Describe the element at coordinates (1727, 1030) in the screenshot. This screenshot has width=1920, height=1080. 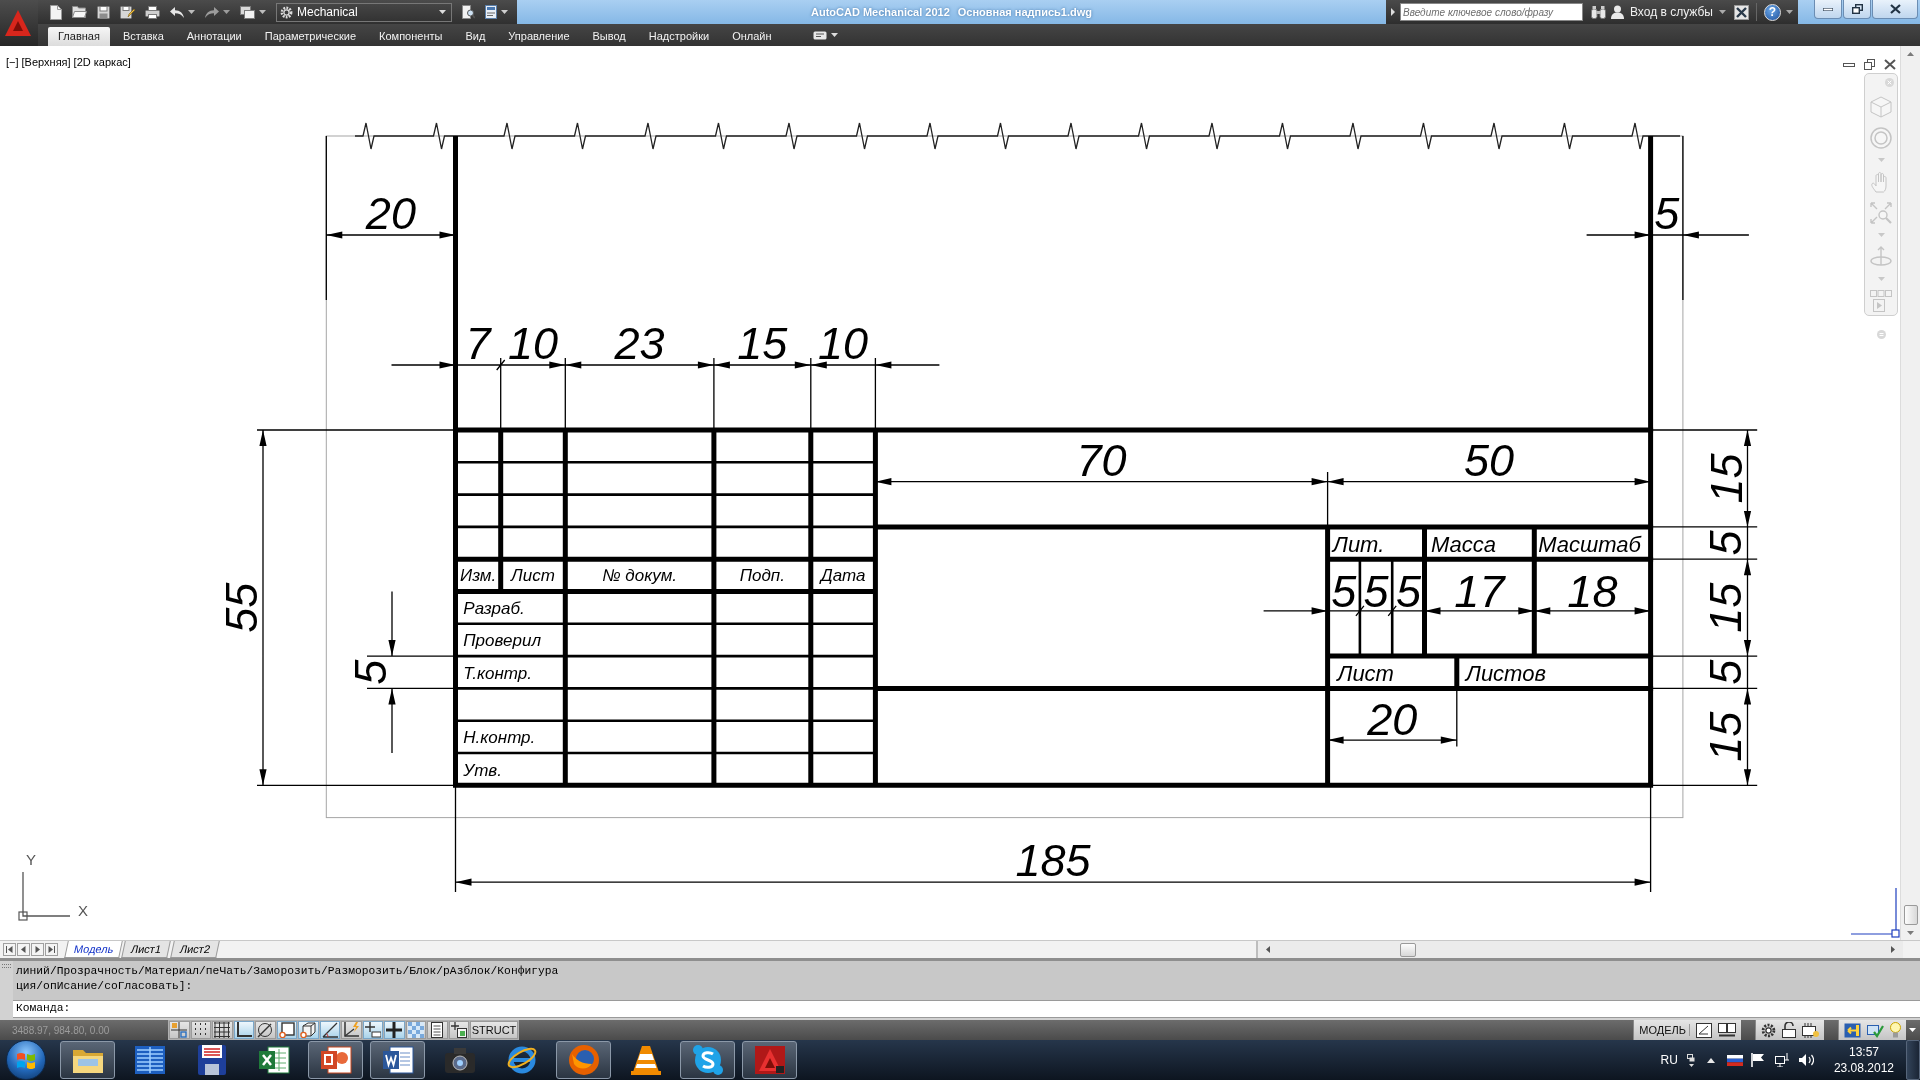
I see `two-panes-icon` at that location.